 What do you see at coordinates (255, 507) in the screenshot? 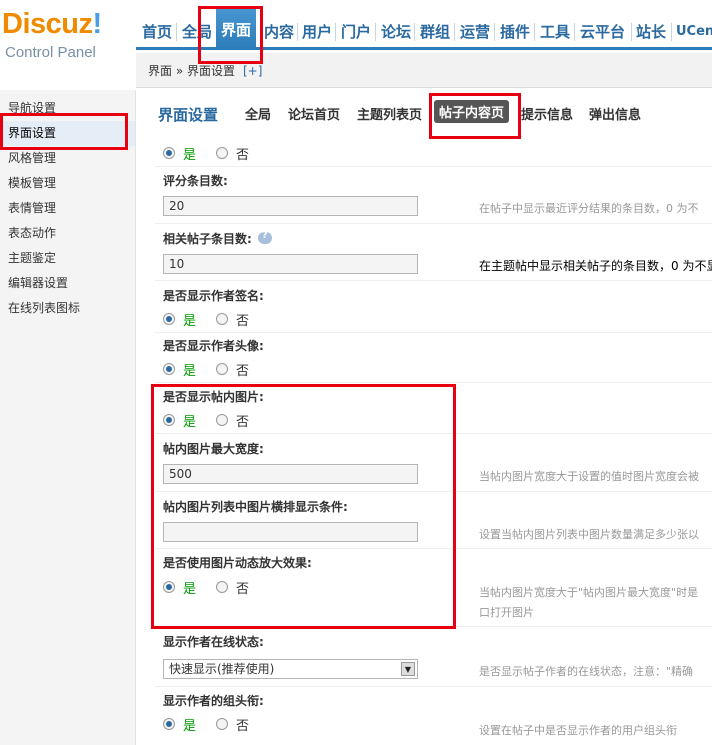
I see `image-list-cond-label: 帖内图片列表中图片横排显示条件:` at bounding box center [255, 507].